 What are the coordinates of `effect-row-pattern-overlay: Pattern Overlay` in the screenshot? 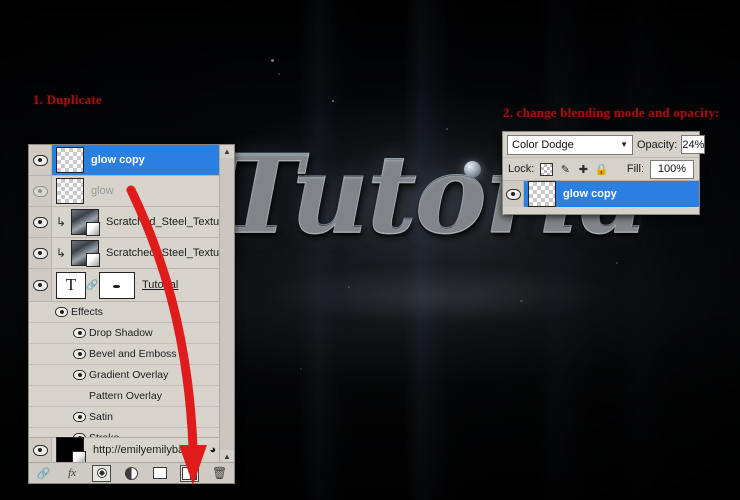 It's located at (131, 396).